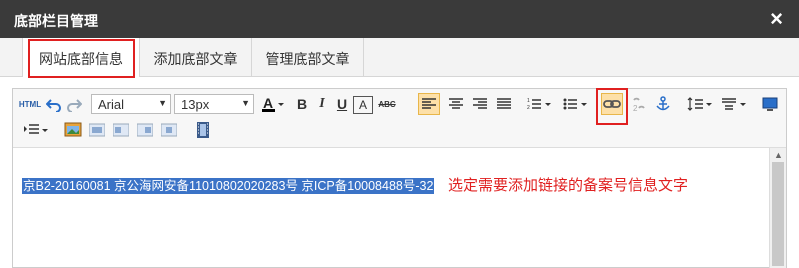 The height and width of the screenshot is (268, 799). What do you see at coordinates (195, 104) in the screenshot?
I see `font-size-value: 13px` at bounding box center [195, 104].